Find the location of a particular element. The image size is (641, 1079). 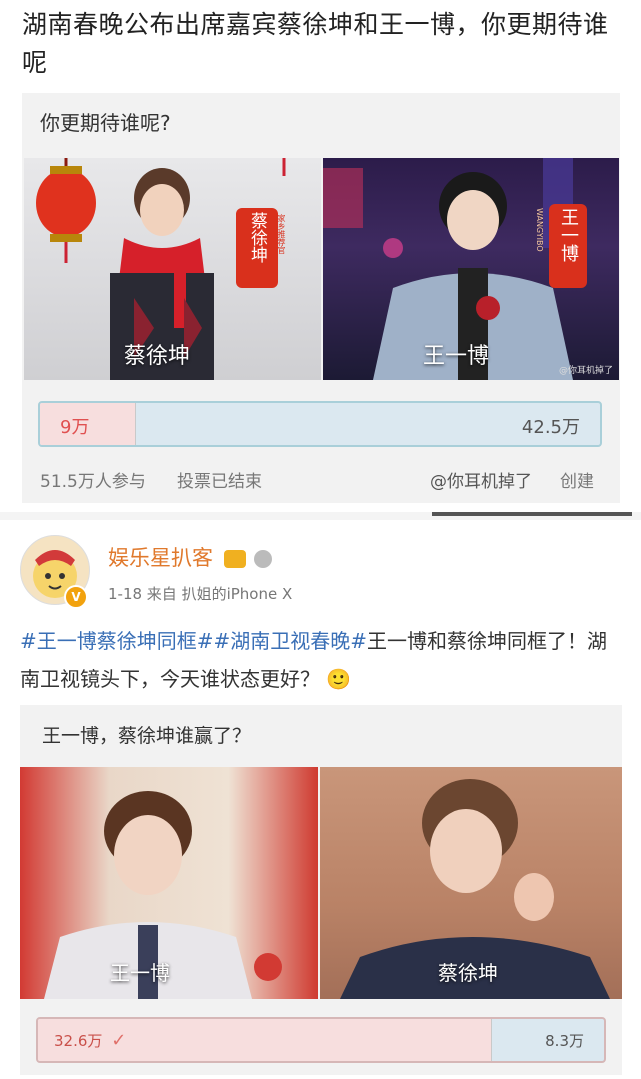

vote-result-bar: 9万 42.5万 is located at coordinates (320, 424).